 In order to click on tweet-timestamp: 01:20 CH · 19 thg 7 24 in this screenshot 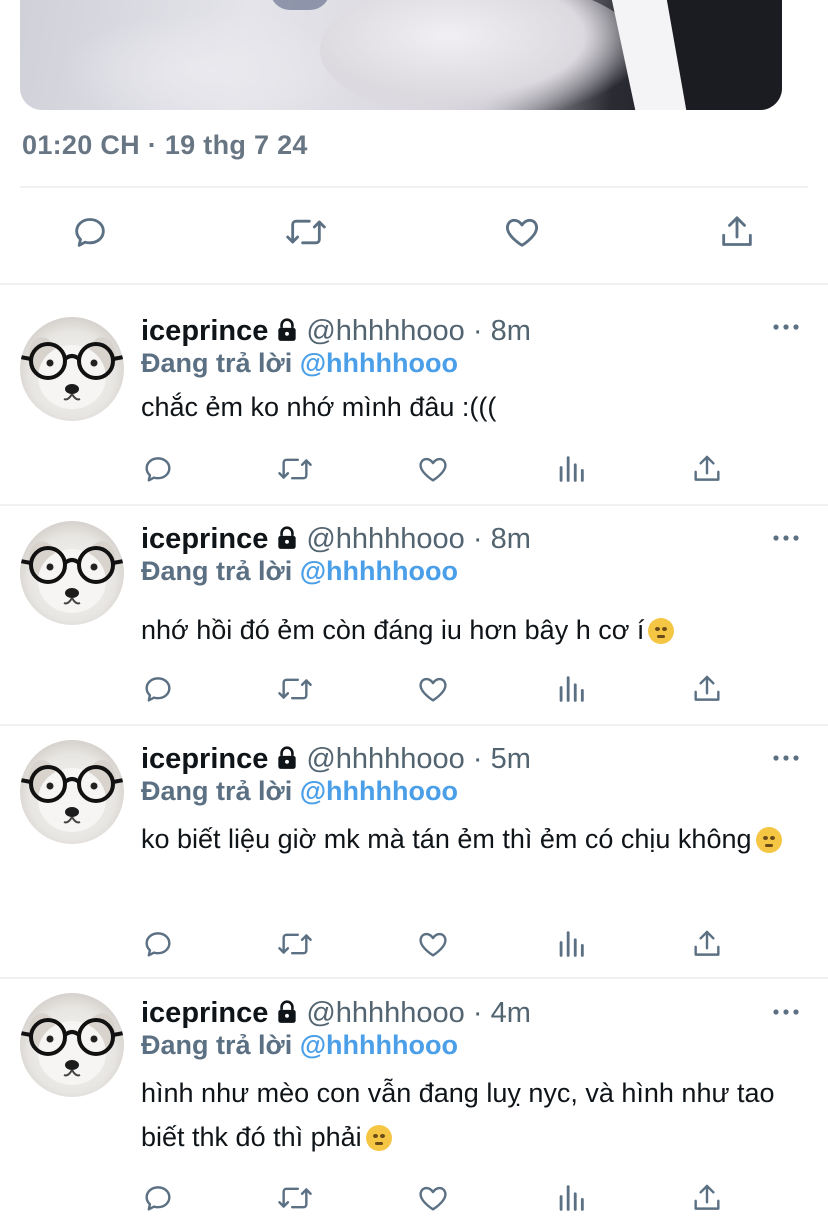, I will do `click(165, 145)`.